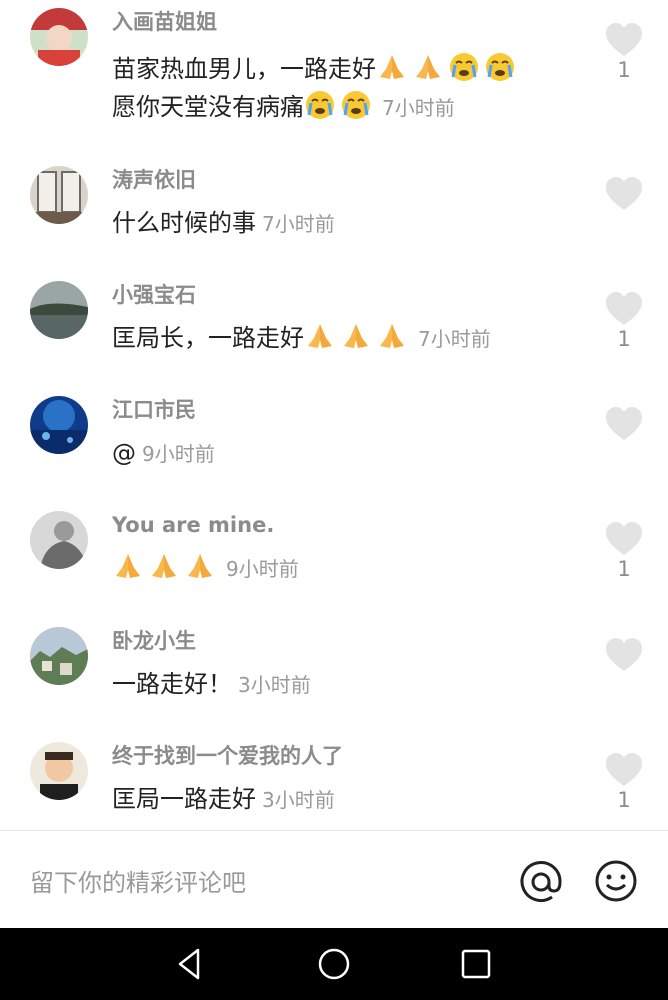 Image resolution: width=668 pixels, height=1000 pixels. I want to click on comment-username: You are mine., so click(193, 525).